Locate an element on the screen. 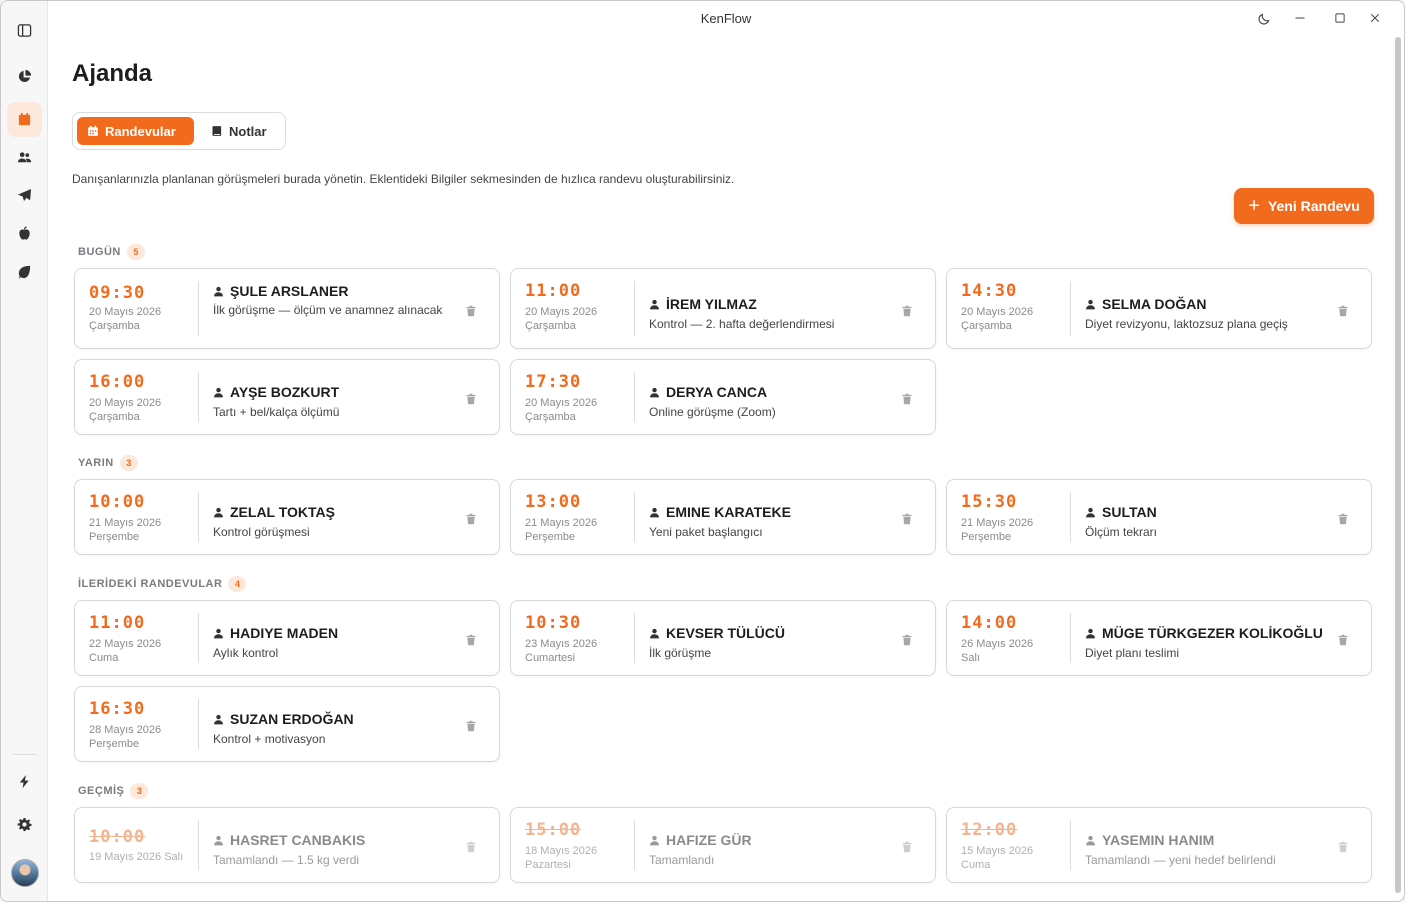 The height and width of the screenshot is (902, 1405). send-icon is located at coordinates (24, 195).